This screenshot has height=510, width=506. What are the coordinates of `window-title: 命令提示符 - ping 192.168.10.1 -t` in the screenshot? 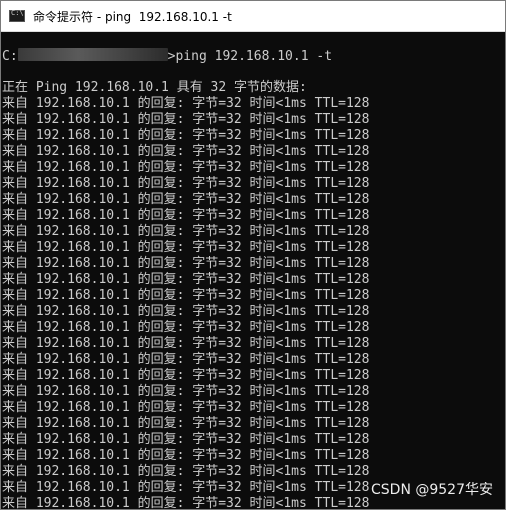 It's located at (132, 16).